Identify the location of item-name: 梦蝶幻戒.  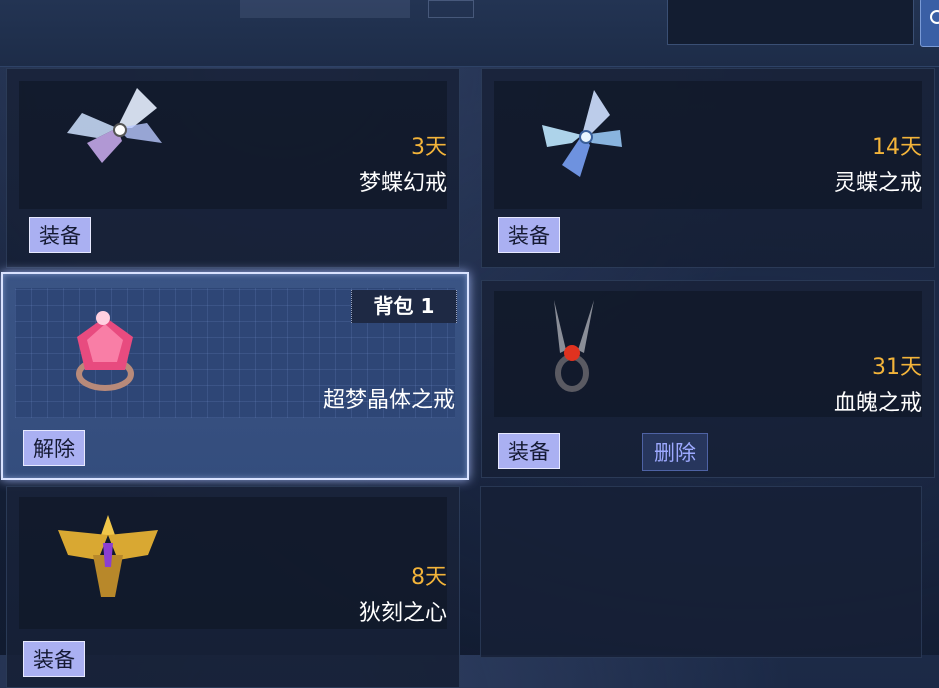
(402, 183).